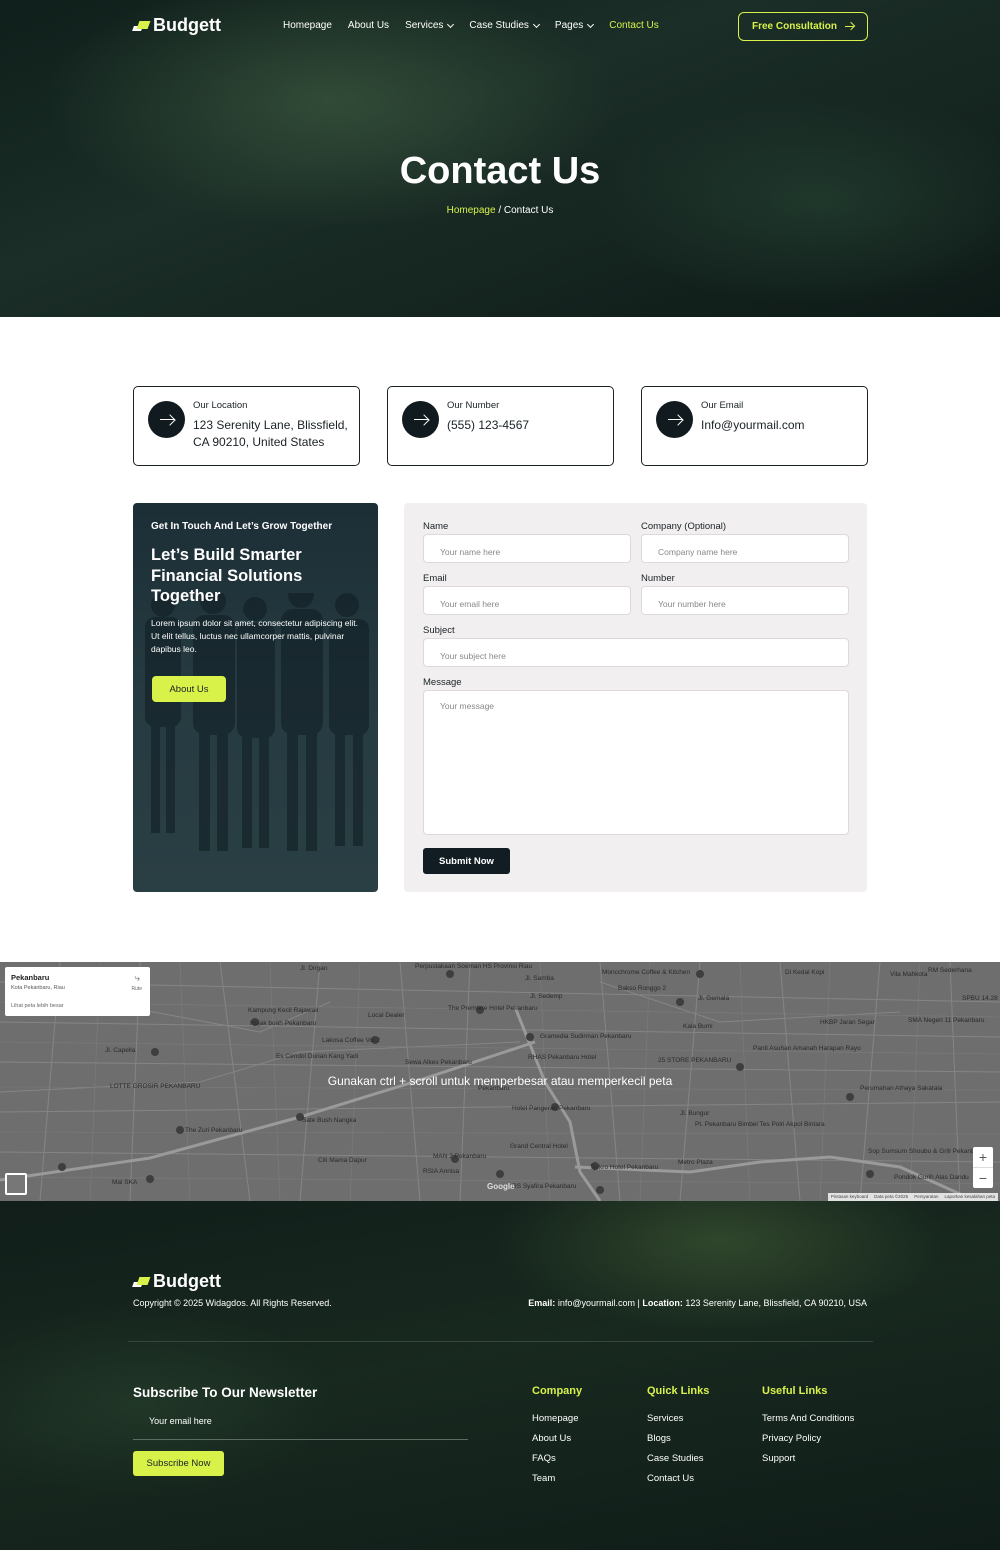  What do you see at coordinates (471, 210) in the screenshot?
I see `breadcrumb-home-link: Homepage` at bounding box center [471, 210].